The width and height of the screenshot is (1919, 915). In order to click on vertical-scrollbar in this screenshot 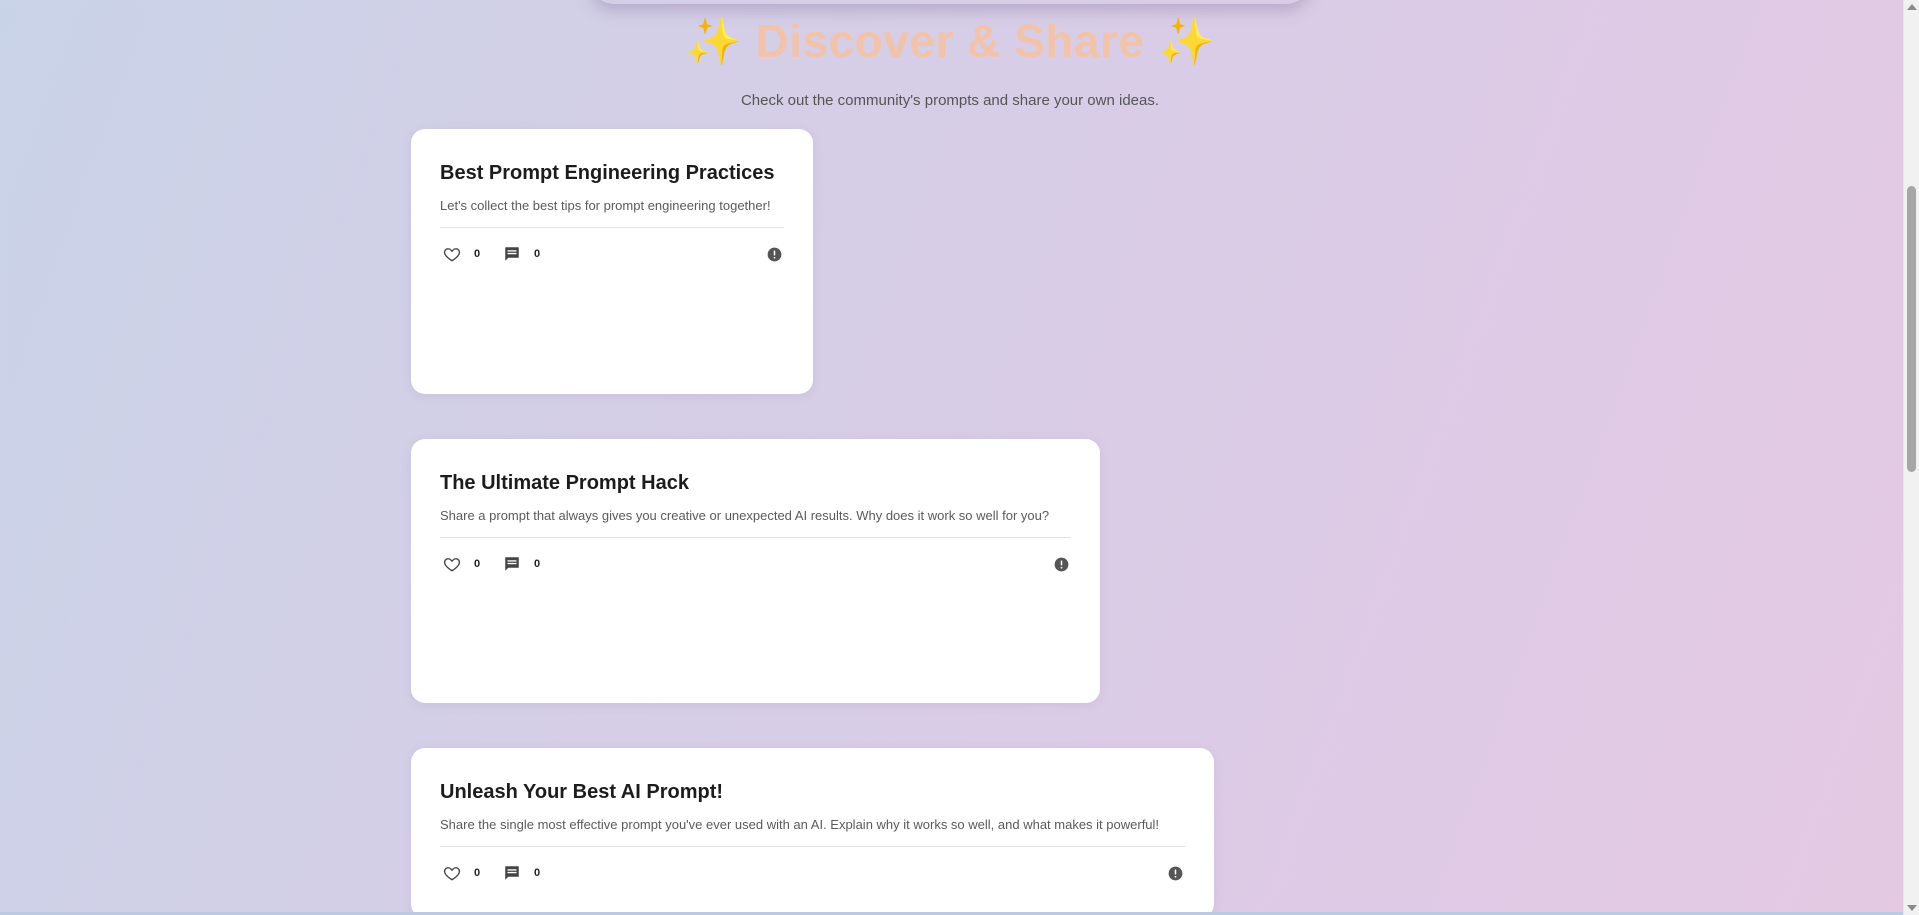, I will do `click(1911, 457)`.